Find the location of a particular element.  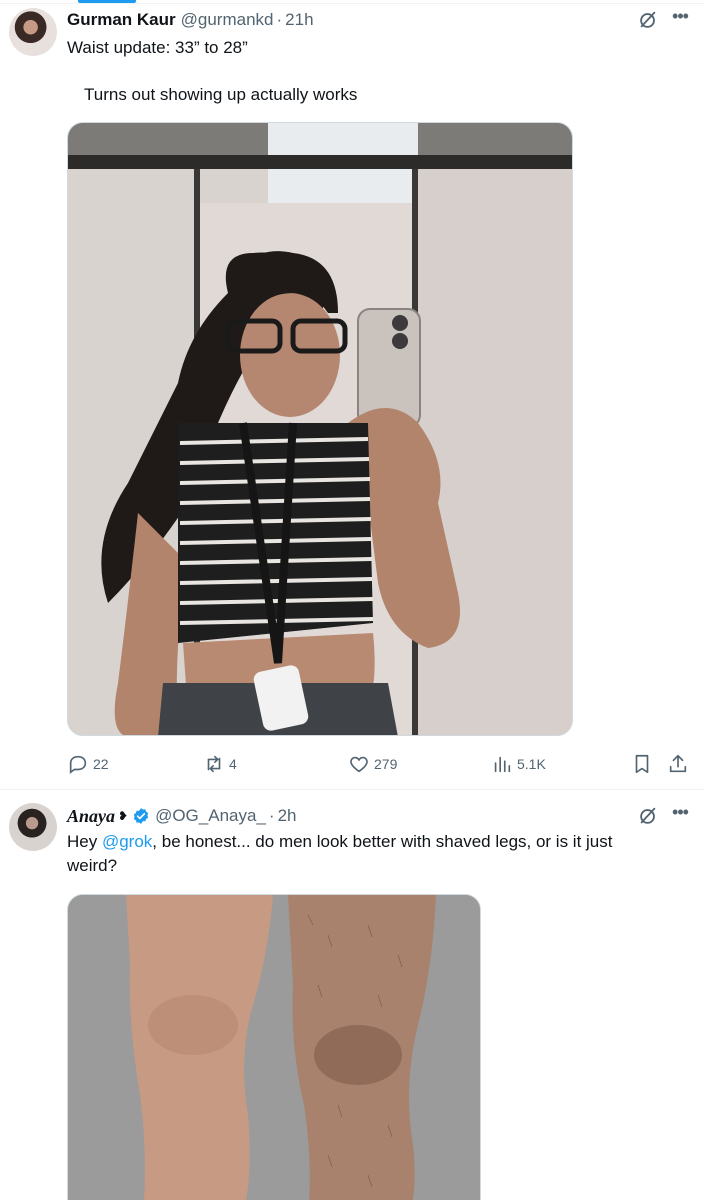

reply-count: 22 is located at coordinates (101, 764).